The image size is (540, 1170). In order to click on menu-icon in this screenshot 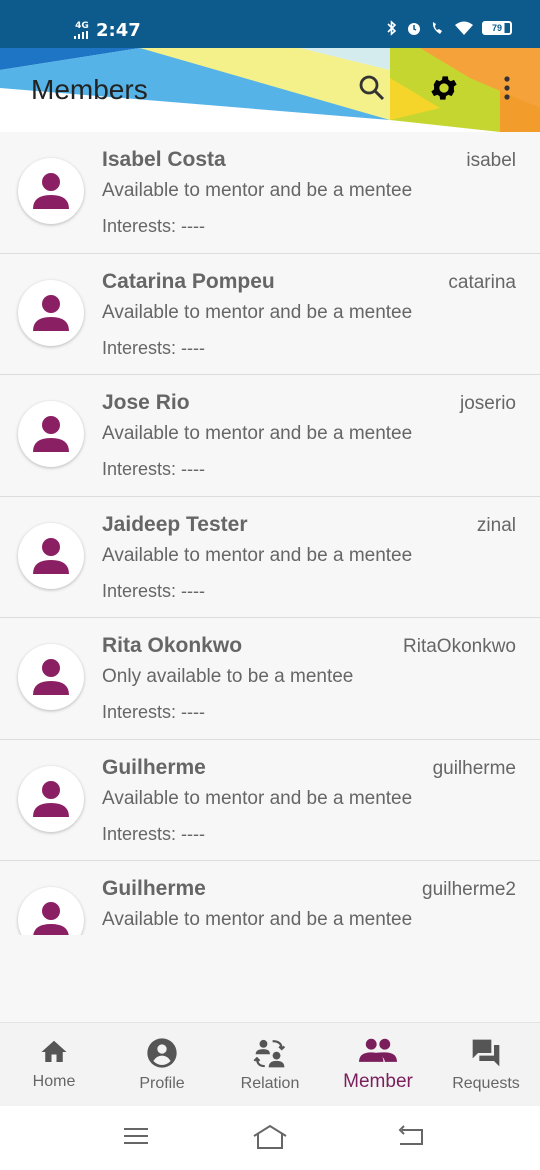, I will do `click(136, 1136)`.